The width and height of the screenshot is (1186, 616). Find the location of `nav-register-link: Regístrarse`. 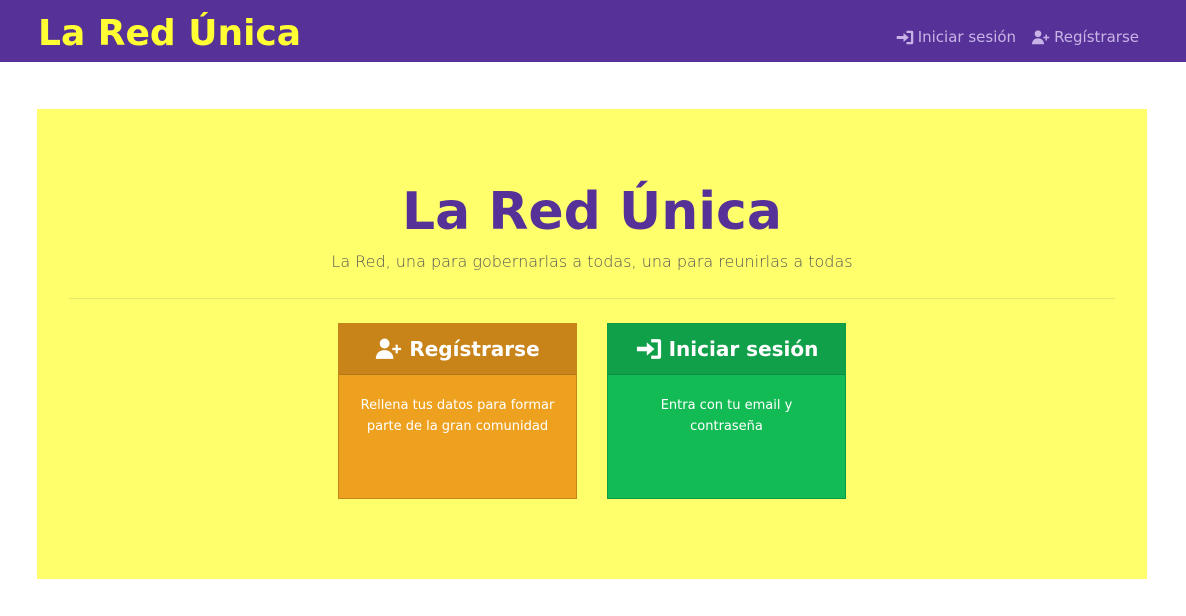

nav-register-link: Regístrarse is located at coordinates (1085, 37).